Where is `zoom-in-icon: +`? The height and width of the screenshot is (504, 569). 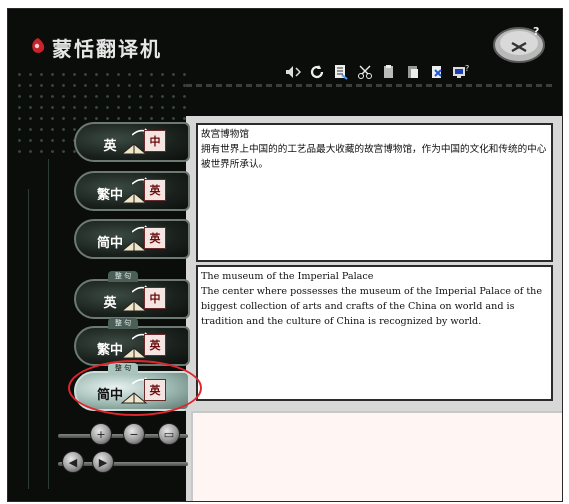 zoom-in-icon: + is located at coordinates (101, 434).